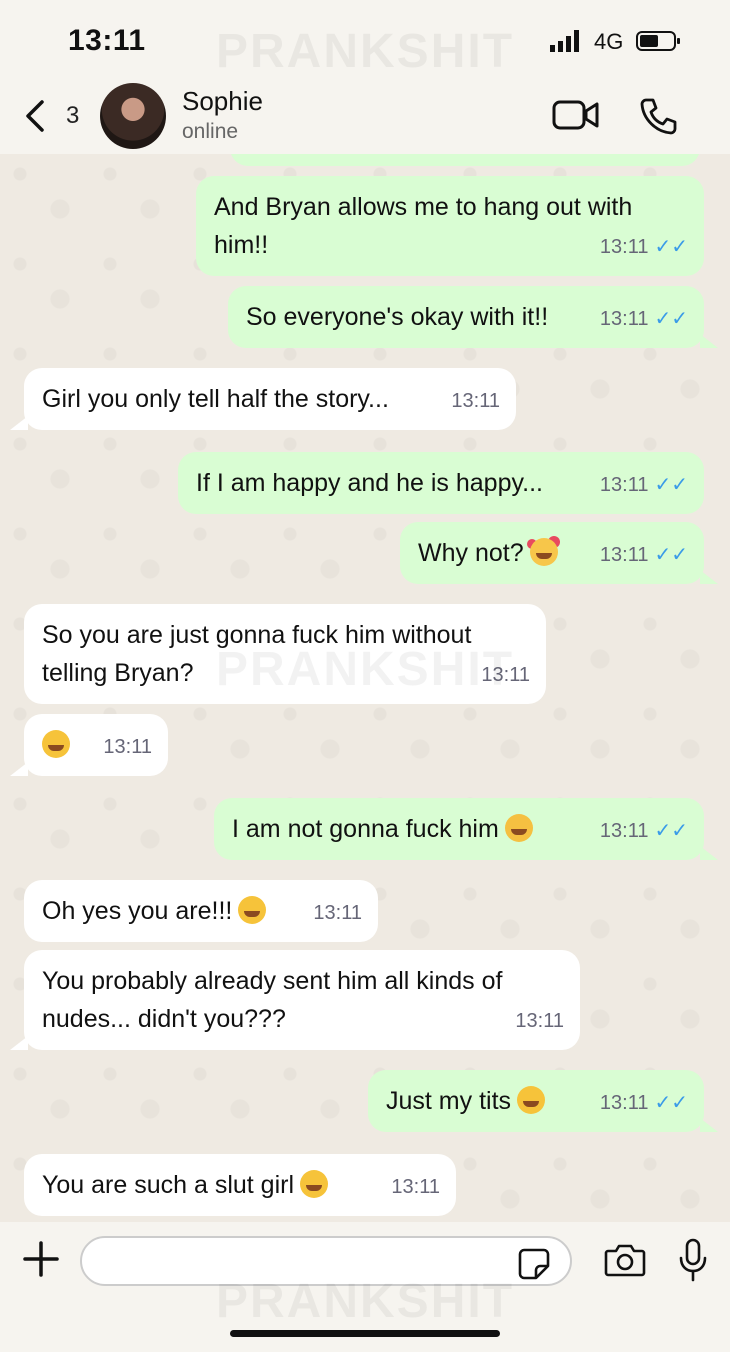  I want to click on message-text: I am not gonna fuck him, so click(365, 829).